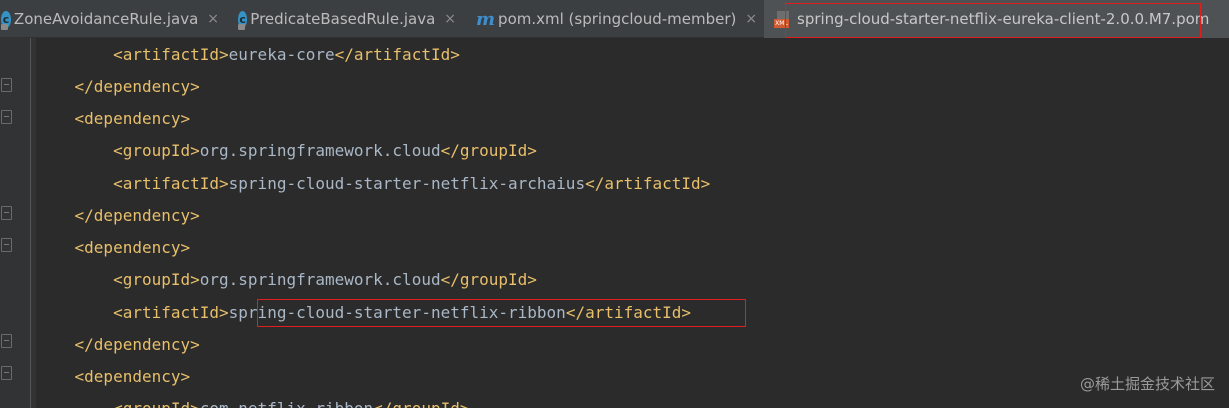 Image resolution: width=1229 pixels, height=408 pixels. I want to click on tab-label: PredicateBasedRule.java, so click(343, 19).